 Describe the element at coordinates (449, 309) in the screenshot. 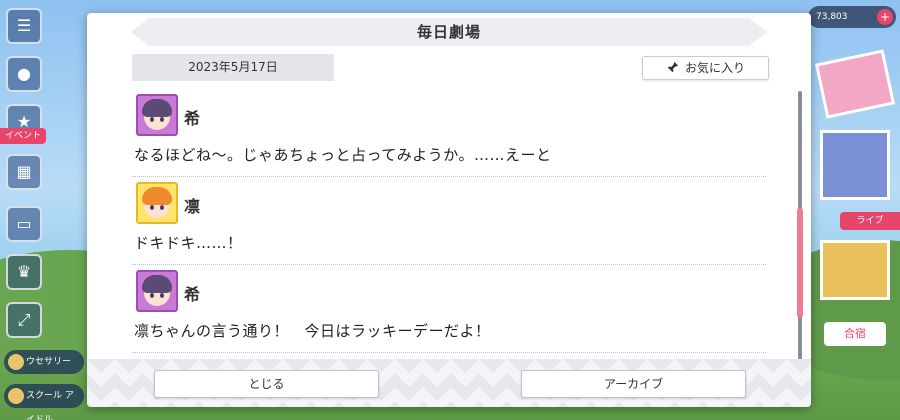

I see `dialogue-entry: 希 凛ちゃんの言う通り！ 今日はラッキーデーだよ！` at that location.